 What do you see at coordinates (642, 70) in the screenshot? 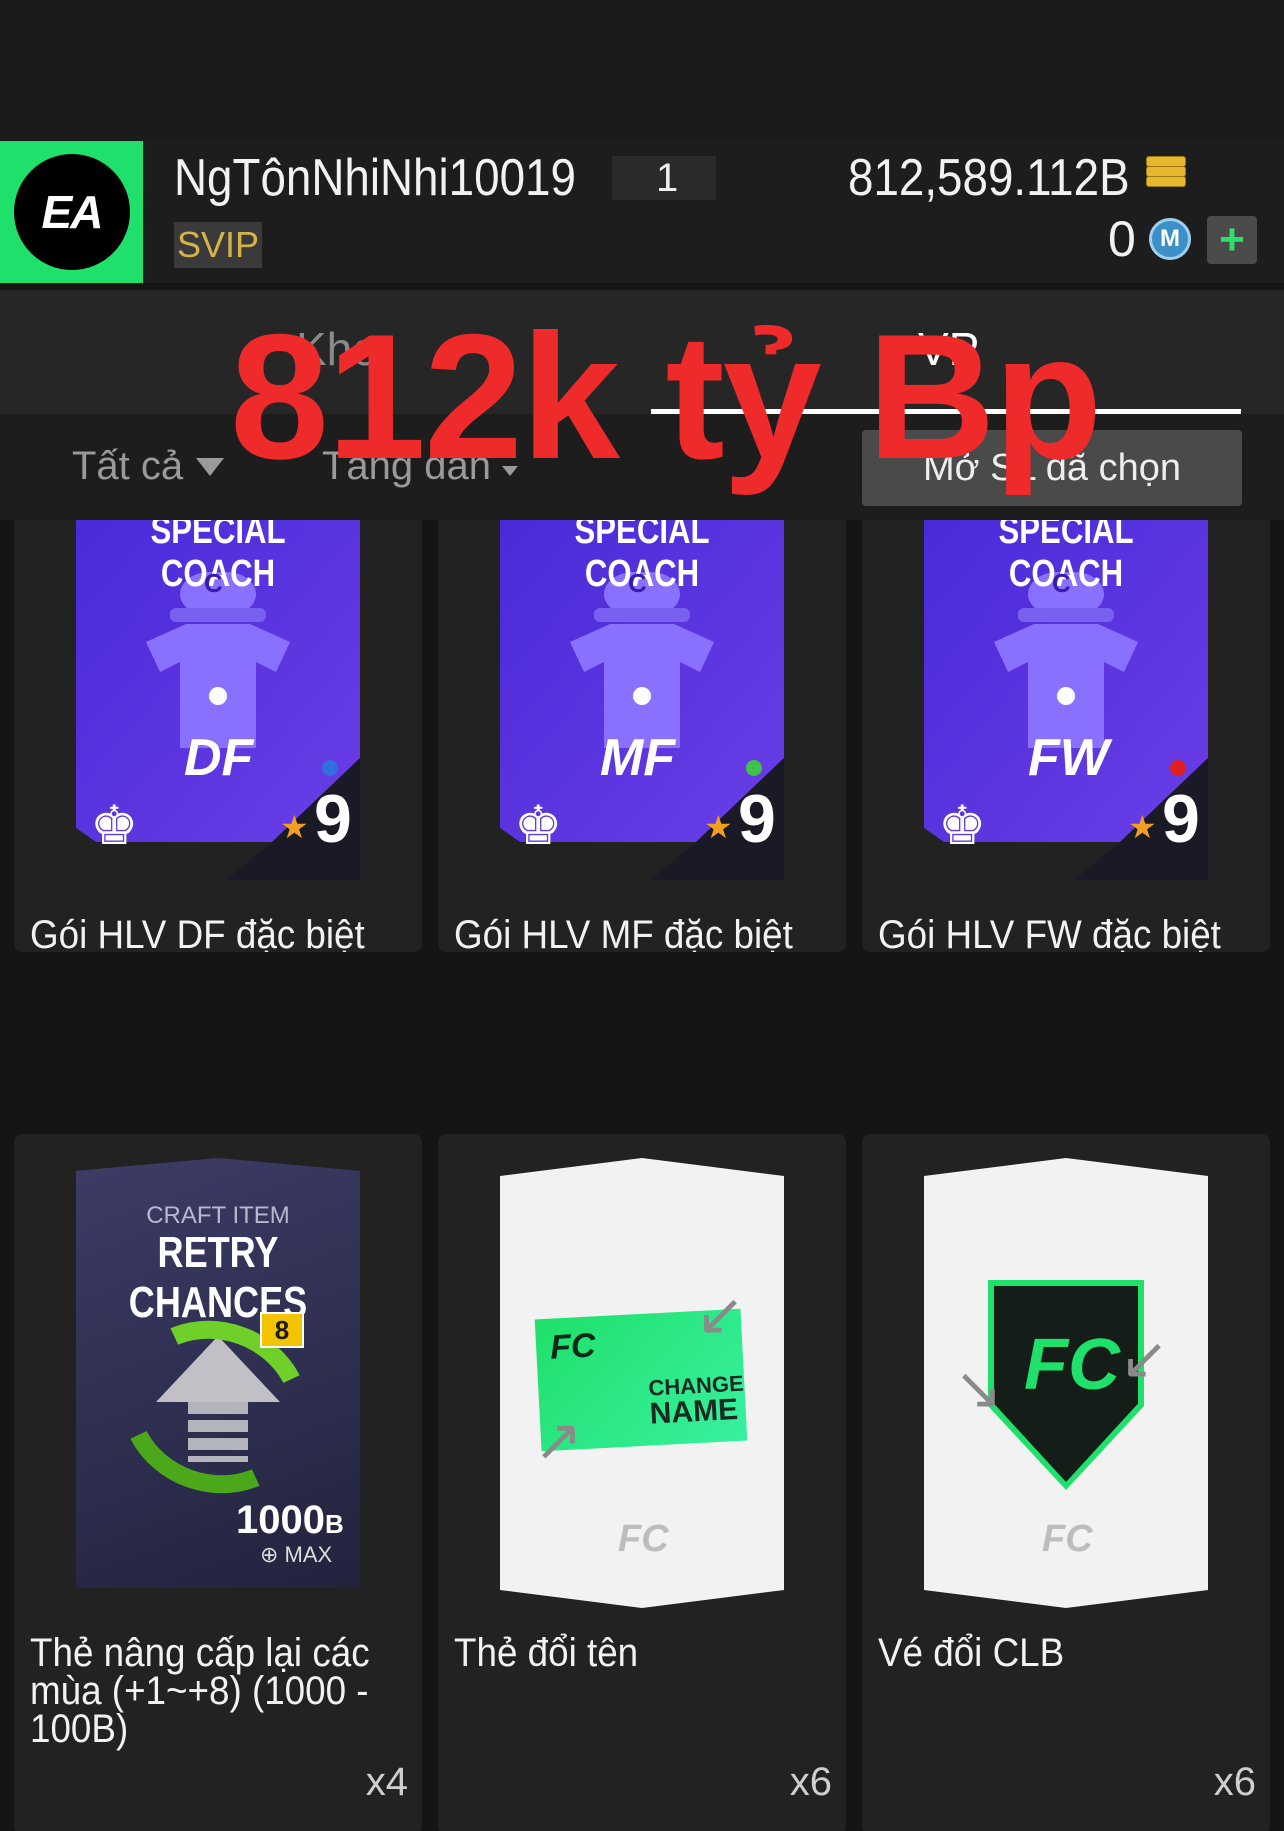
I see `status-area` at bounding box center [642, 70].